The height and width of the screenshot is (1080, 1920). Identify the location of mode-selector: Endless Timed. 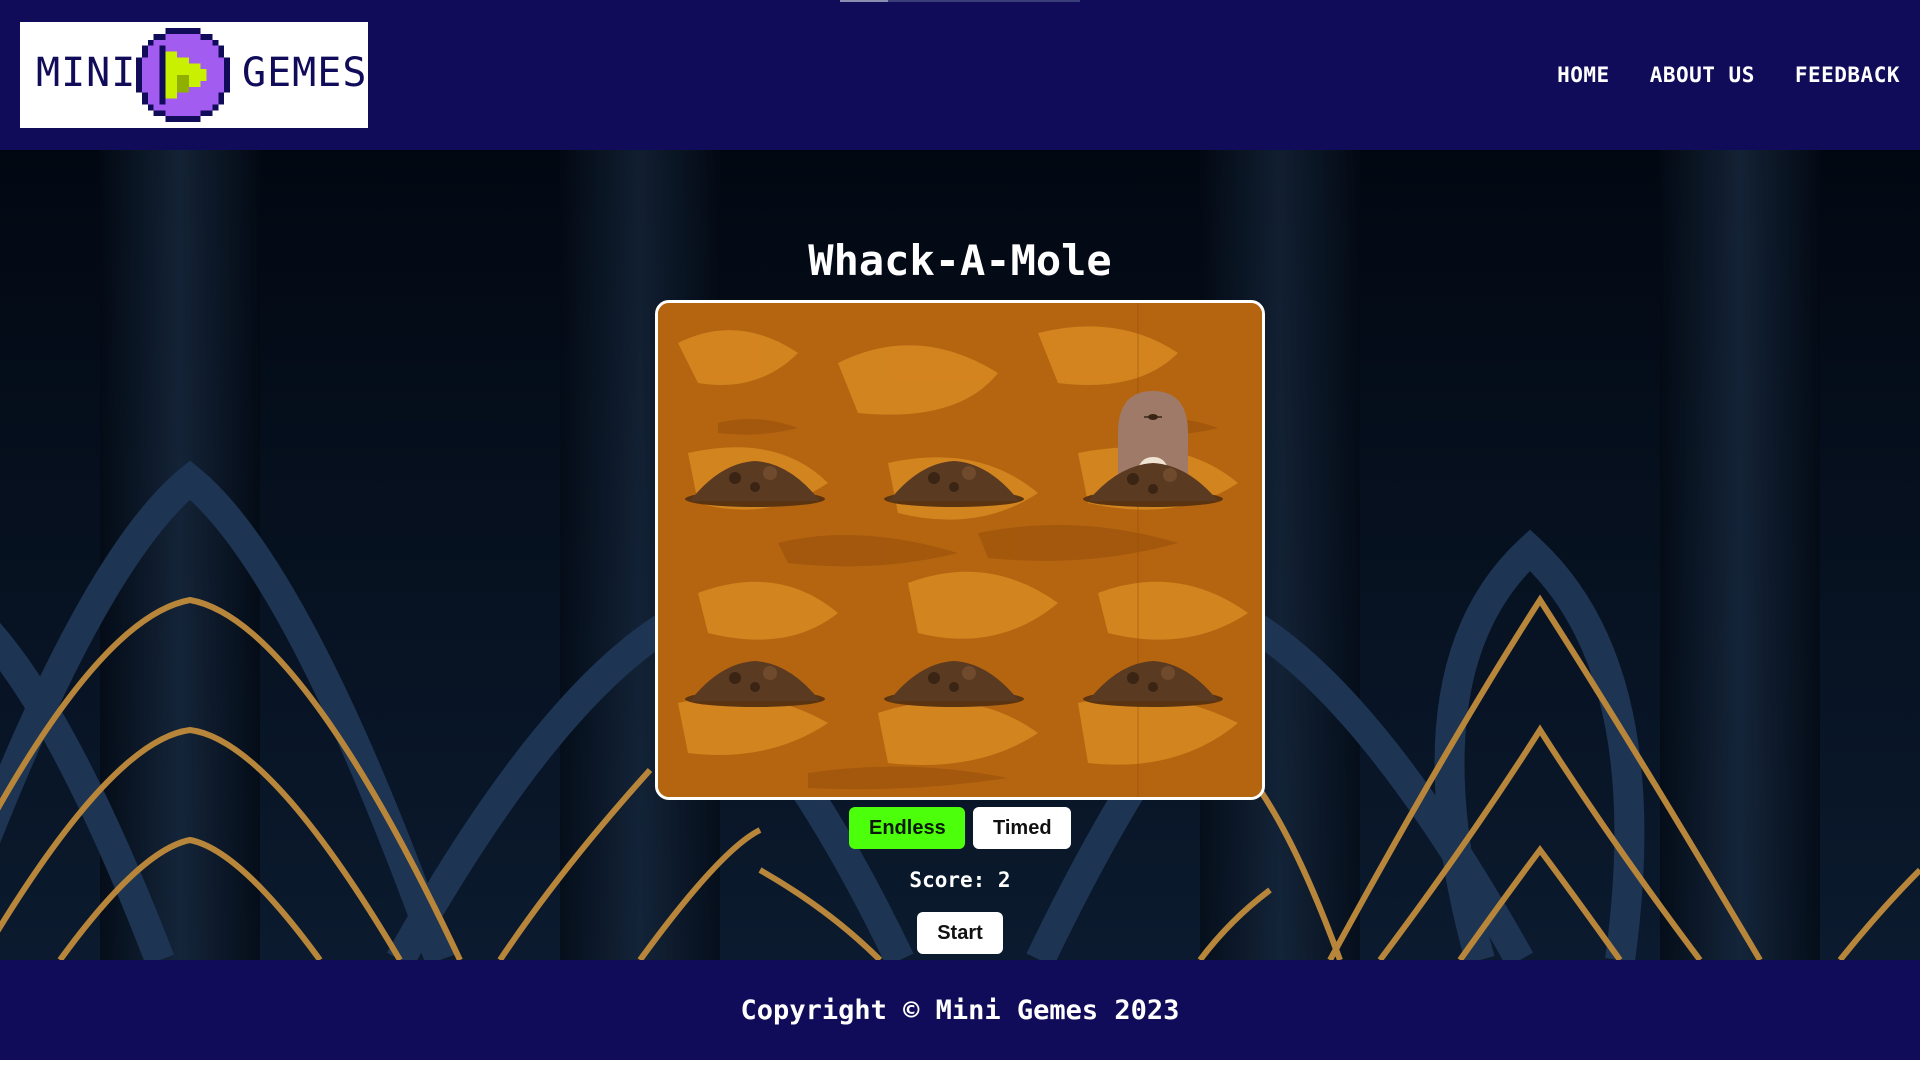
(960, 828).